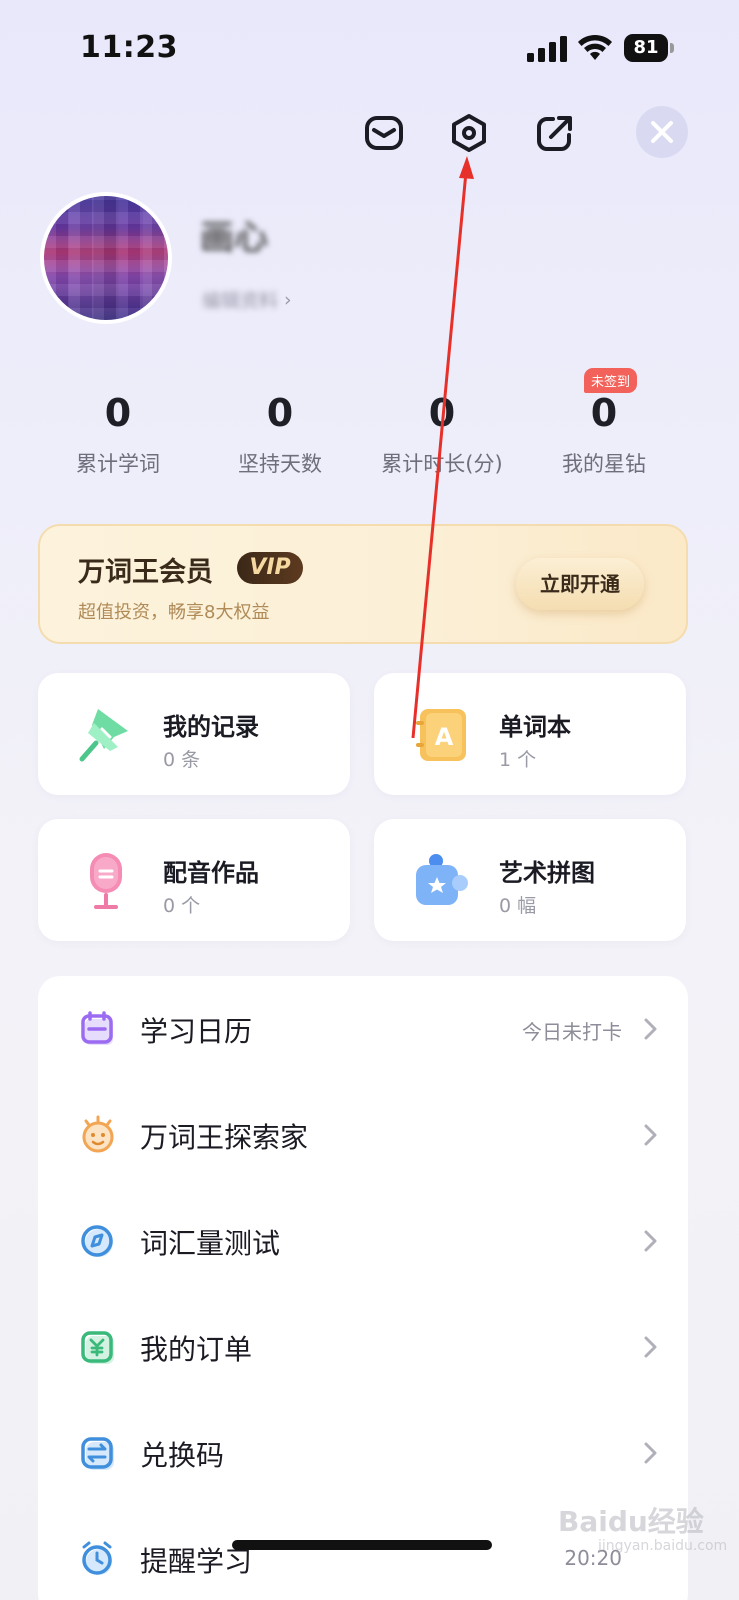 Image resolution: width=739 pixels, height=1600 pixels. I want to click on battery-level: 81, so click(646, 48).